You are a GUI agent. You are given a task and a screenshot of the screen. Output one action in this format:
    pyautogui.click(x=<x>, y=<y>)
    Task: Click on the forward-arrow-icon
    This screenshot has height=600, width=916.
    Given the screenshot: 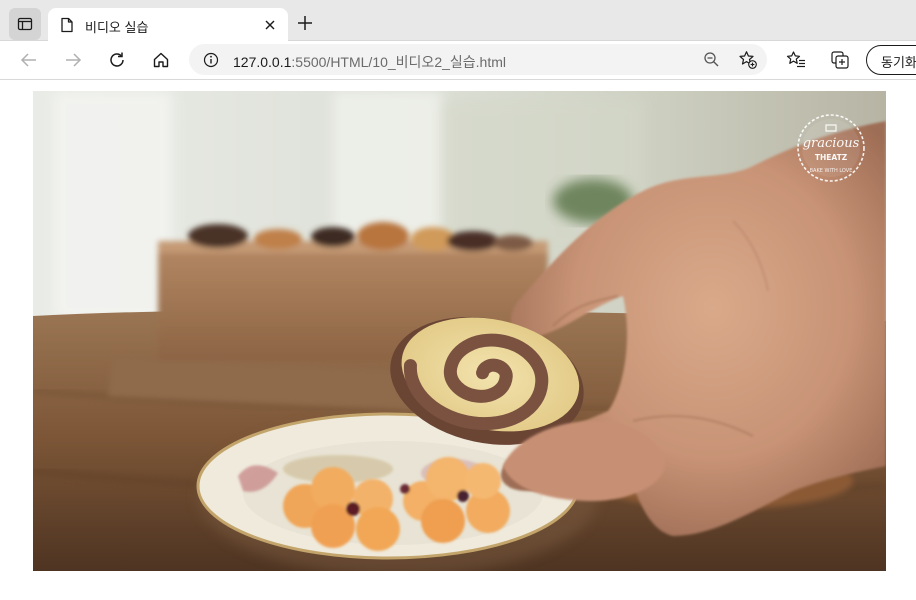 What is the action you would take?
    pyautogui.click(x=74, y=60)
    